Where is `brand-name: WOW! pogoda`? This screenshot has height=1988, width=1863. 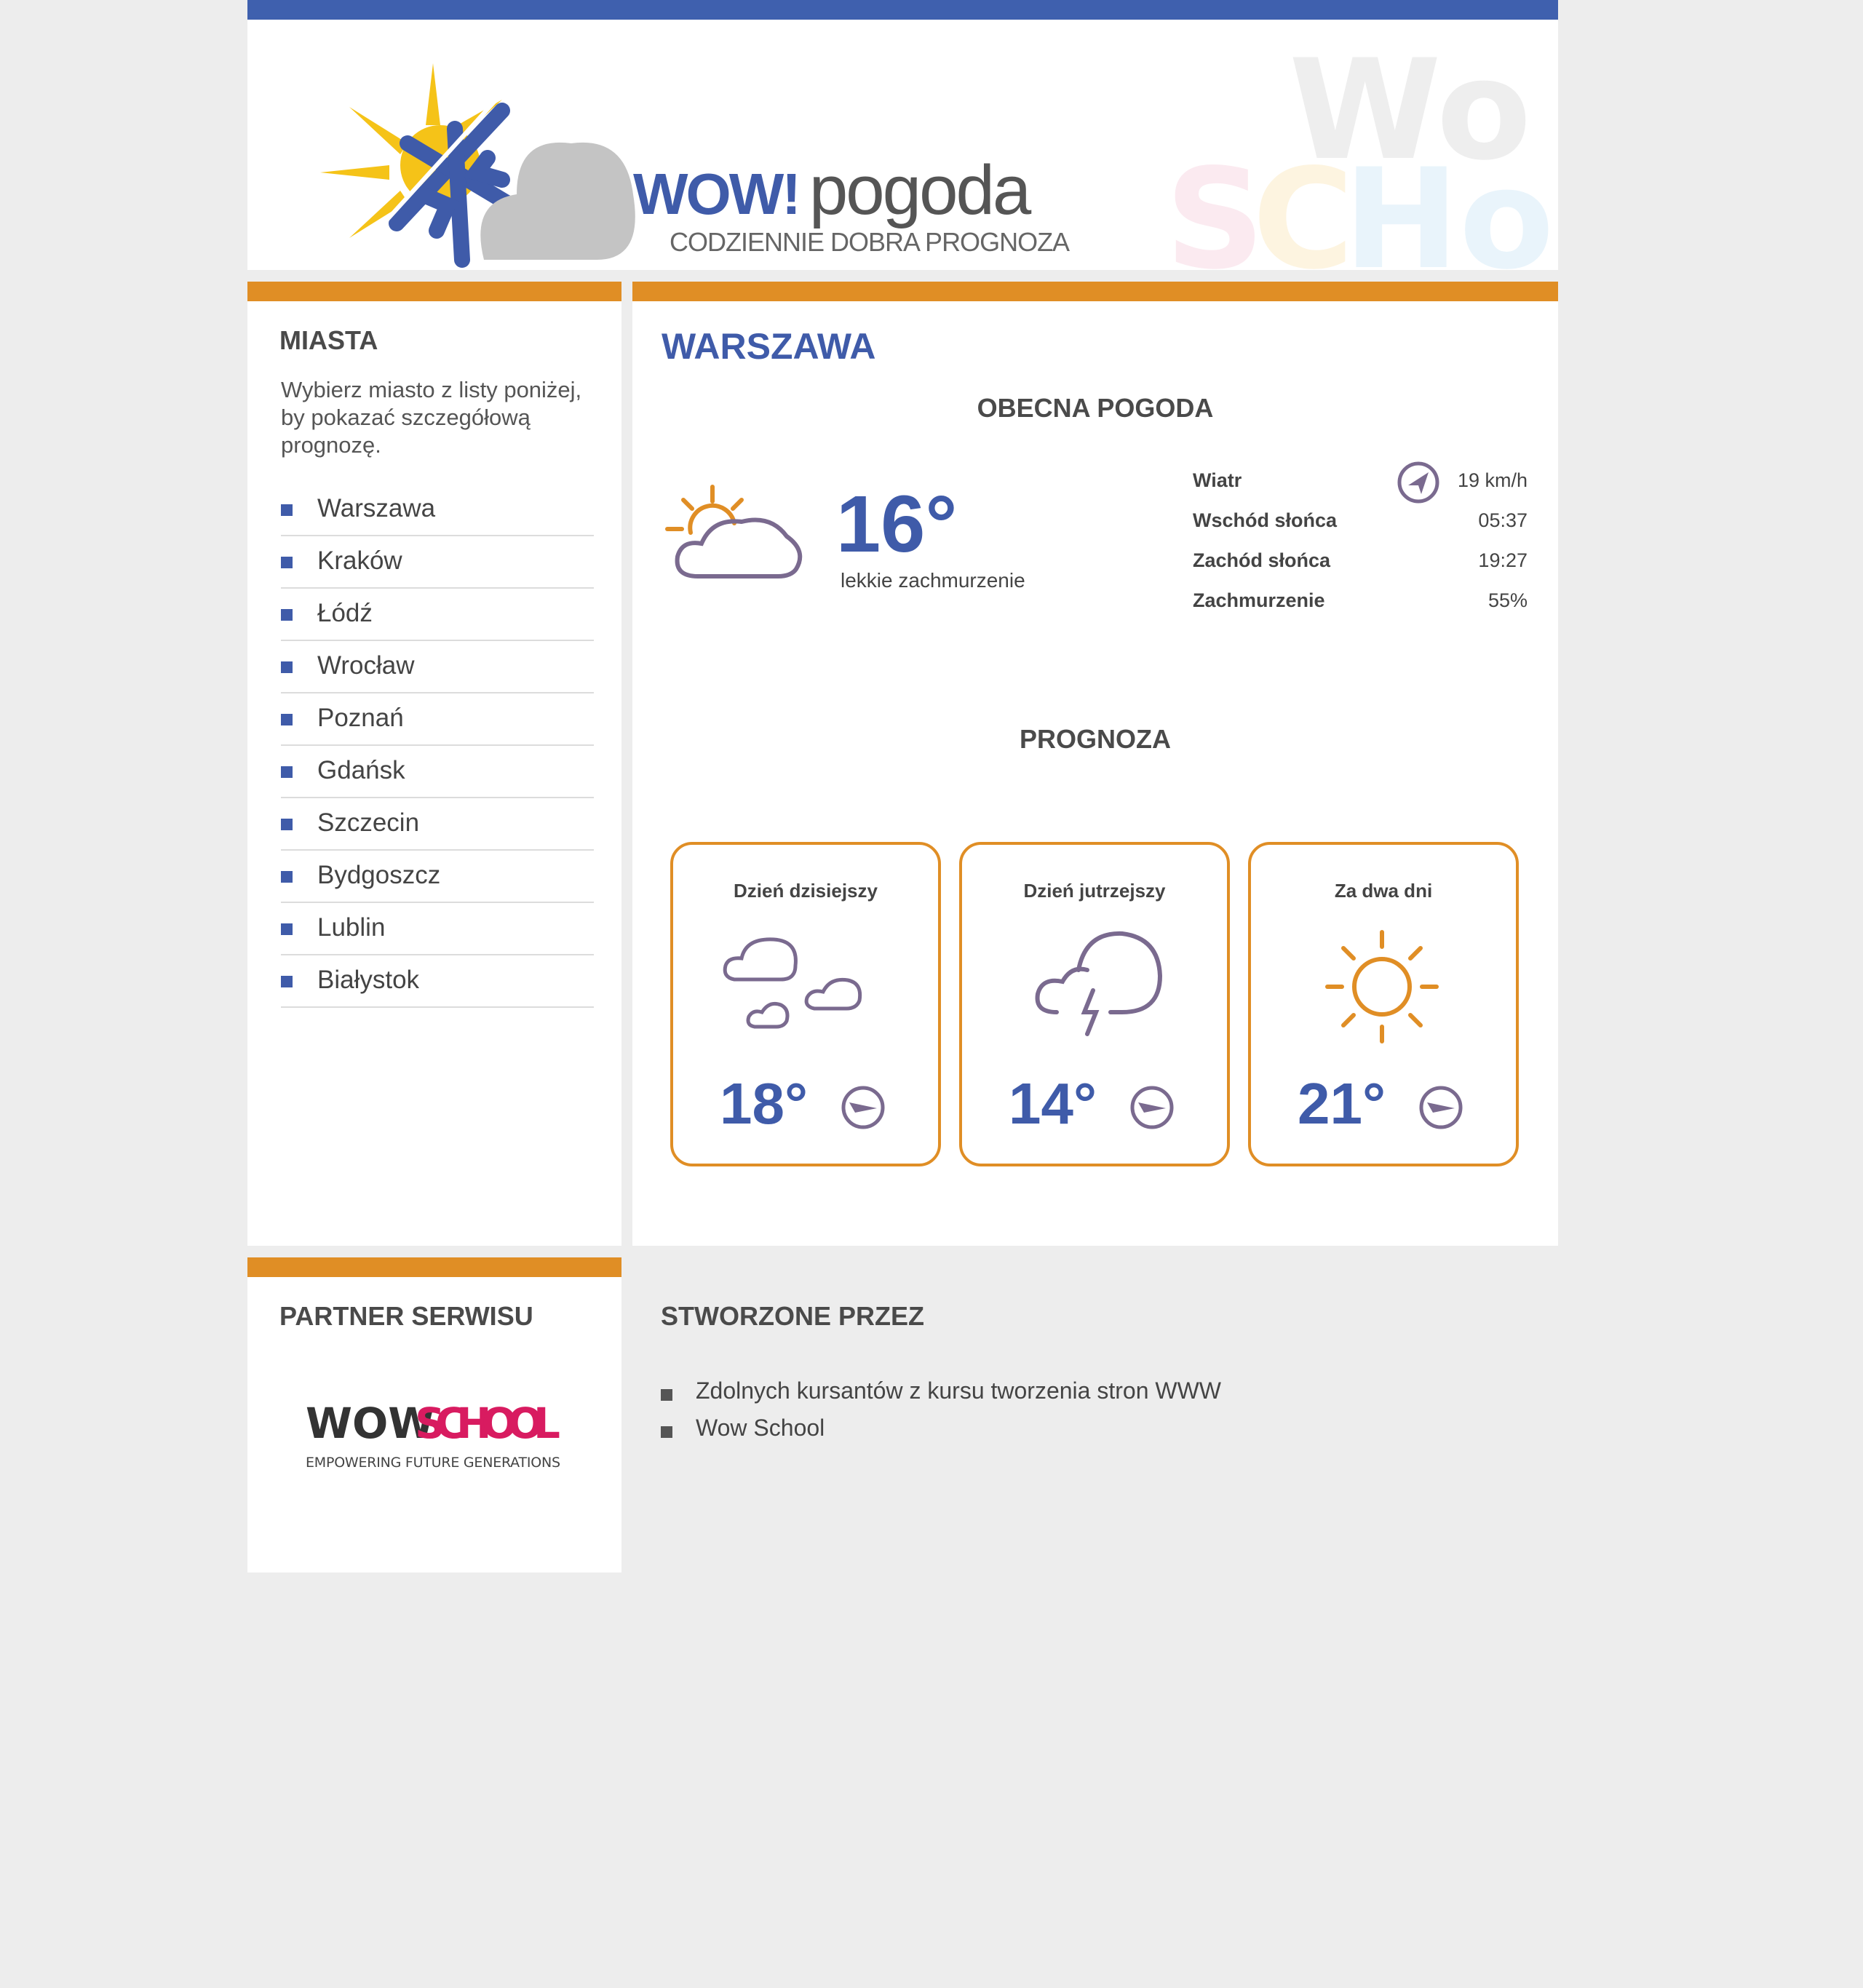
brand-name: WOW! pogoda is located at coordinates (832, 191).